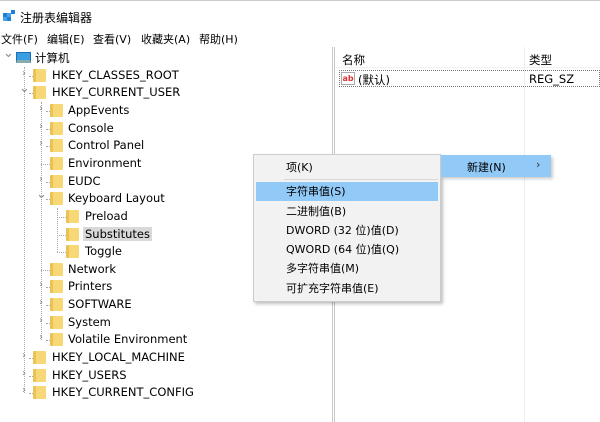 The width and height of the screenshot is (600, 422). I want to click on tree-node: › HKEY_CURRENT_CONFIG, so click(165, 392).